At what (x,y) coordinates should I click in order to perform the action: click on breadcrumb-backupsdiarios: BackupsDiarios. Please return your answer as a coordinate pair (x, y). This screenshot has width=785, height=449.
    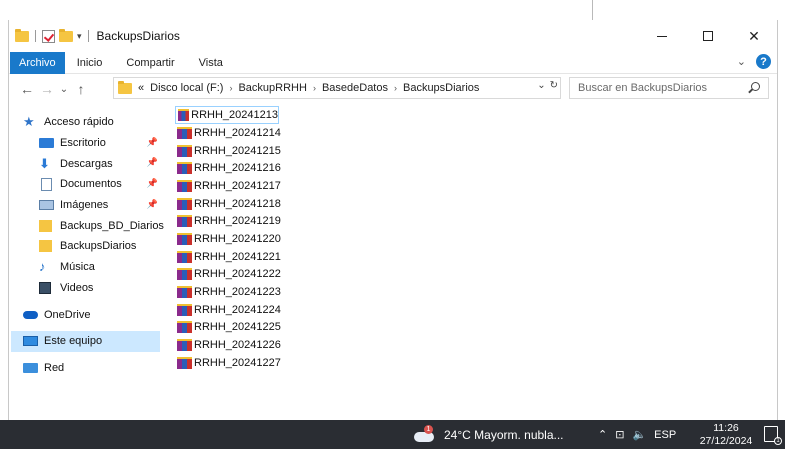
    Looking at the image, I should click on (441, 88).